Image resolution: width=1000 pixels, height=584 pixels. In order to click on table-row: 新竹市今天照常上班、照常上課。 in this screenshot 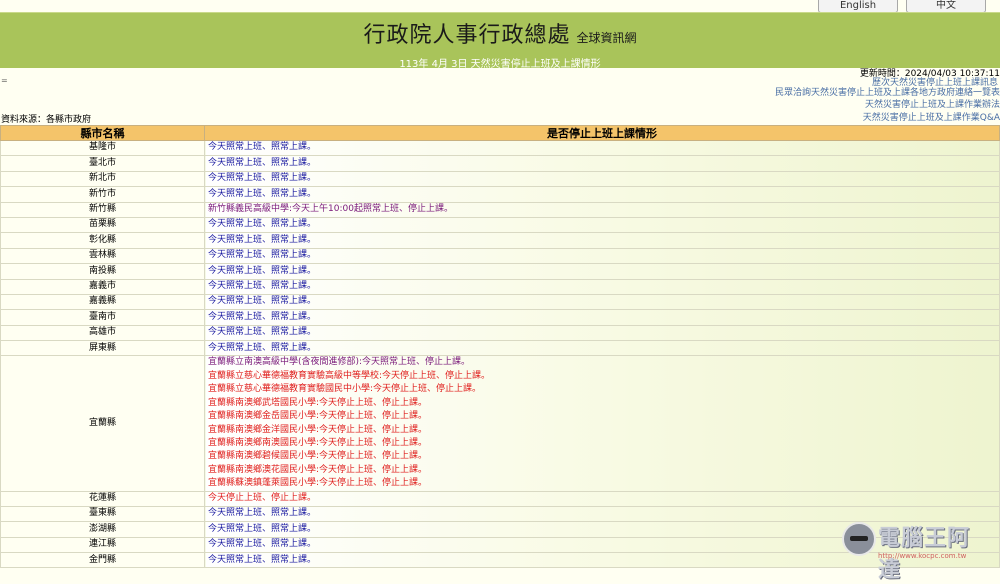, I will do `click(500, 194)`.